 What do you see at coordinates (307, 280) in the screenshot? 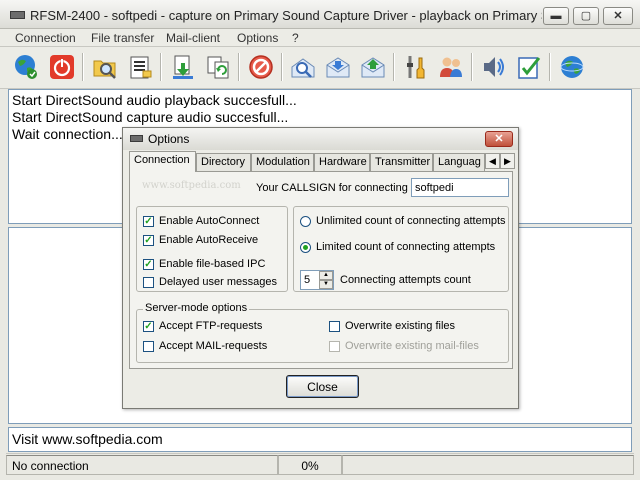
I see `attempts-value: 5` at bounding box center [307, 280].